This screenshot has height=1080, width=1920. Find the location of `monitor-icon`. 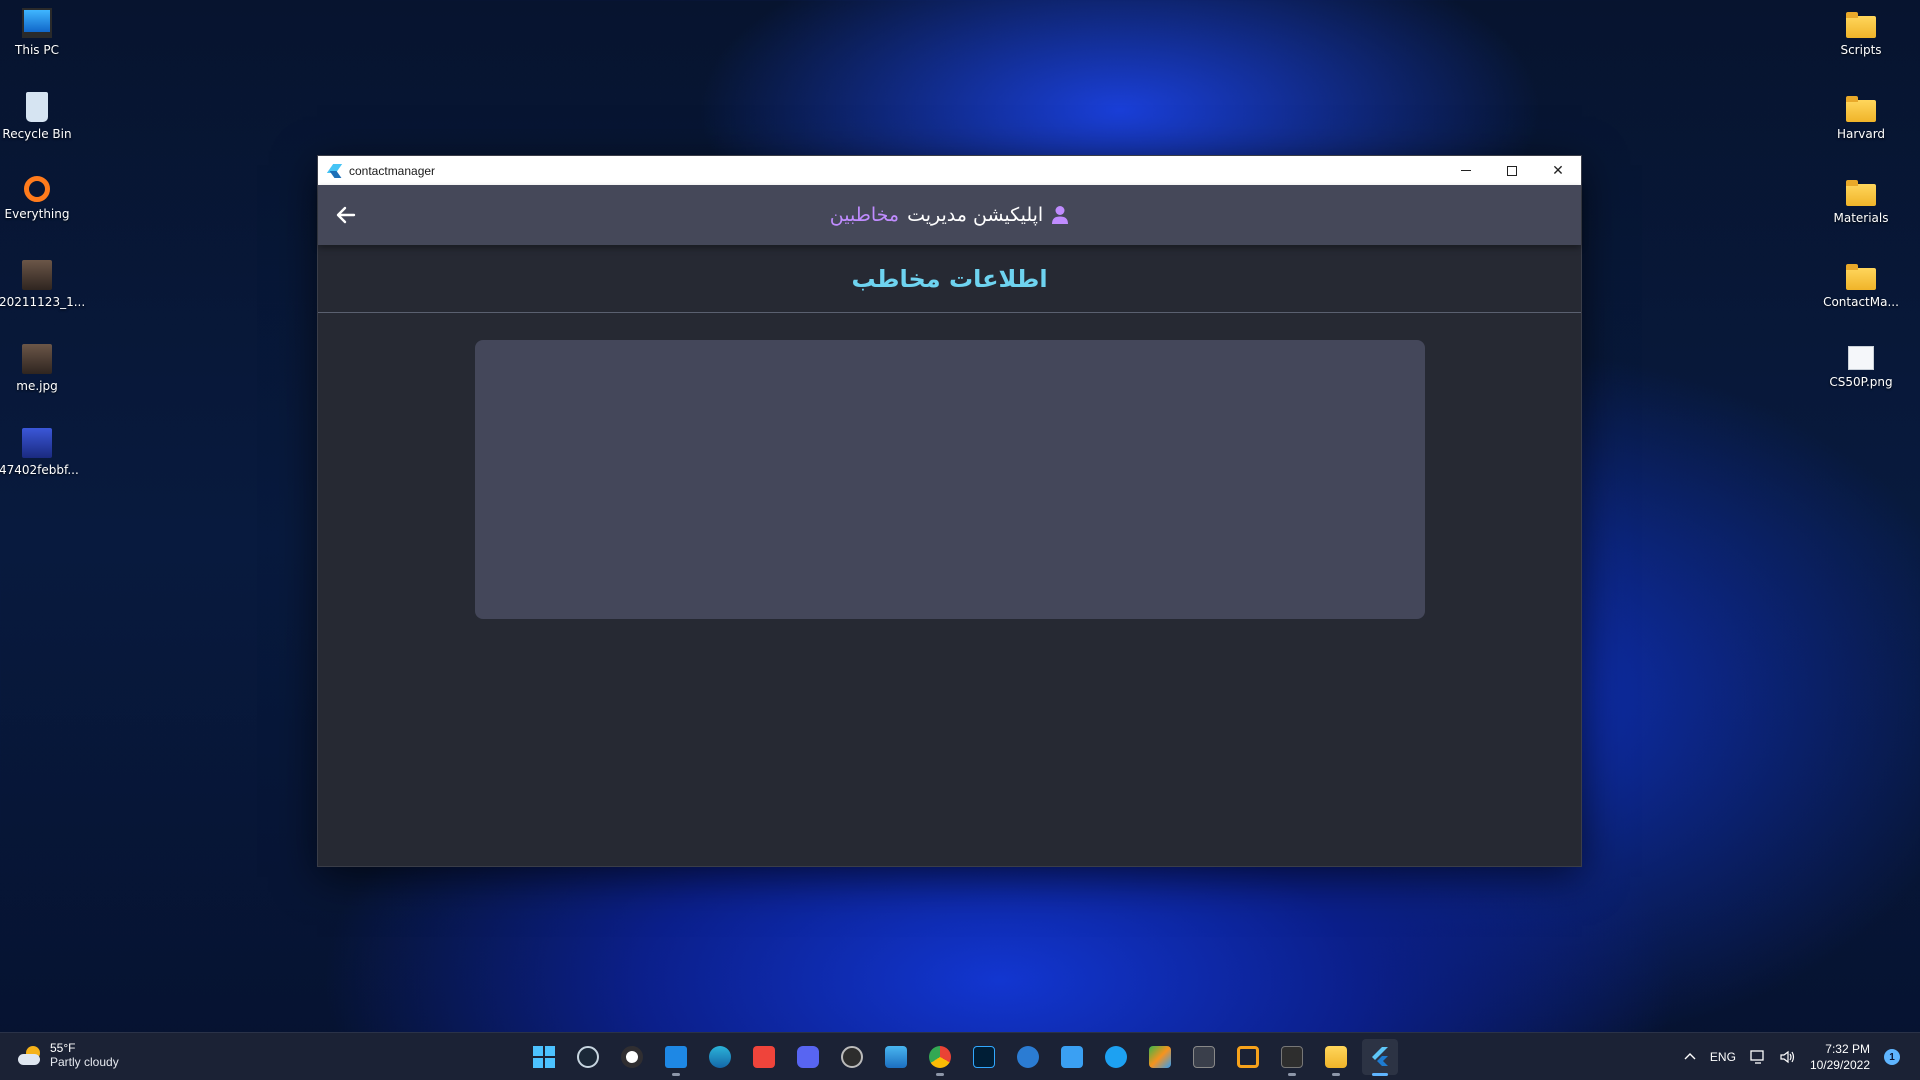

monitor-icon is located at coordinates (37, 23).